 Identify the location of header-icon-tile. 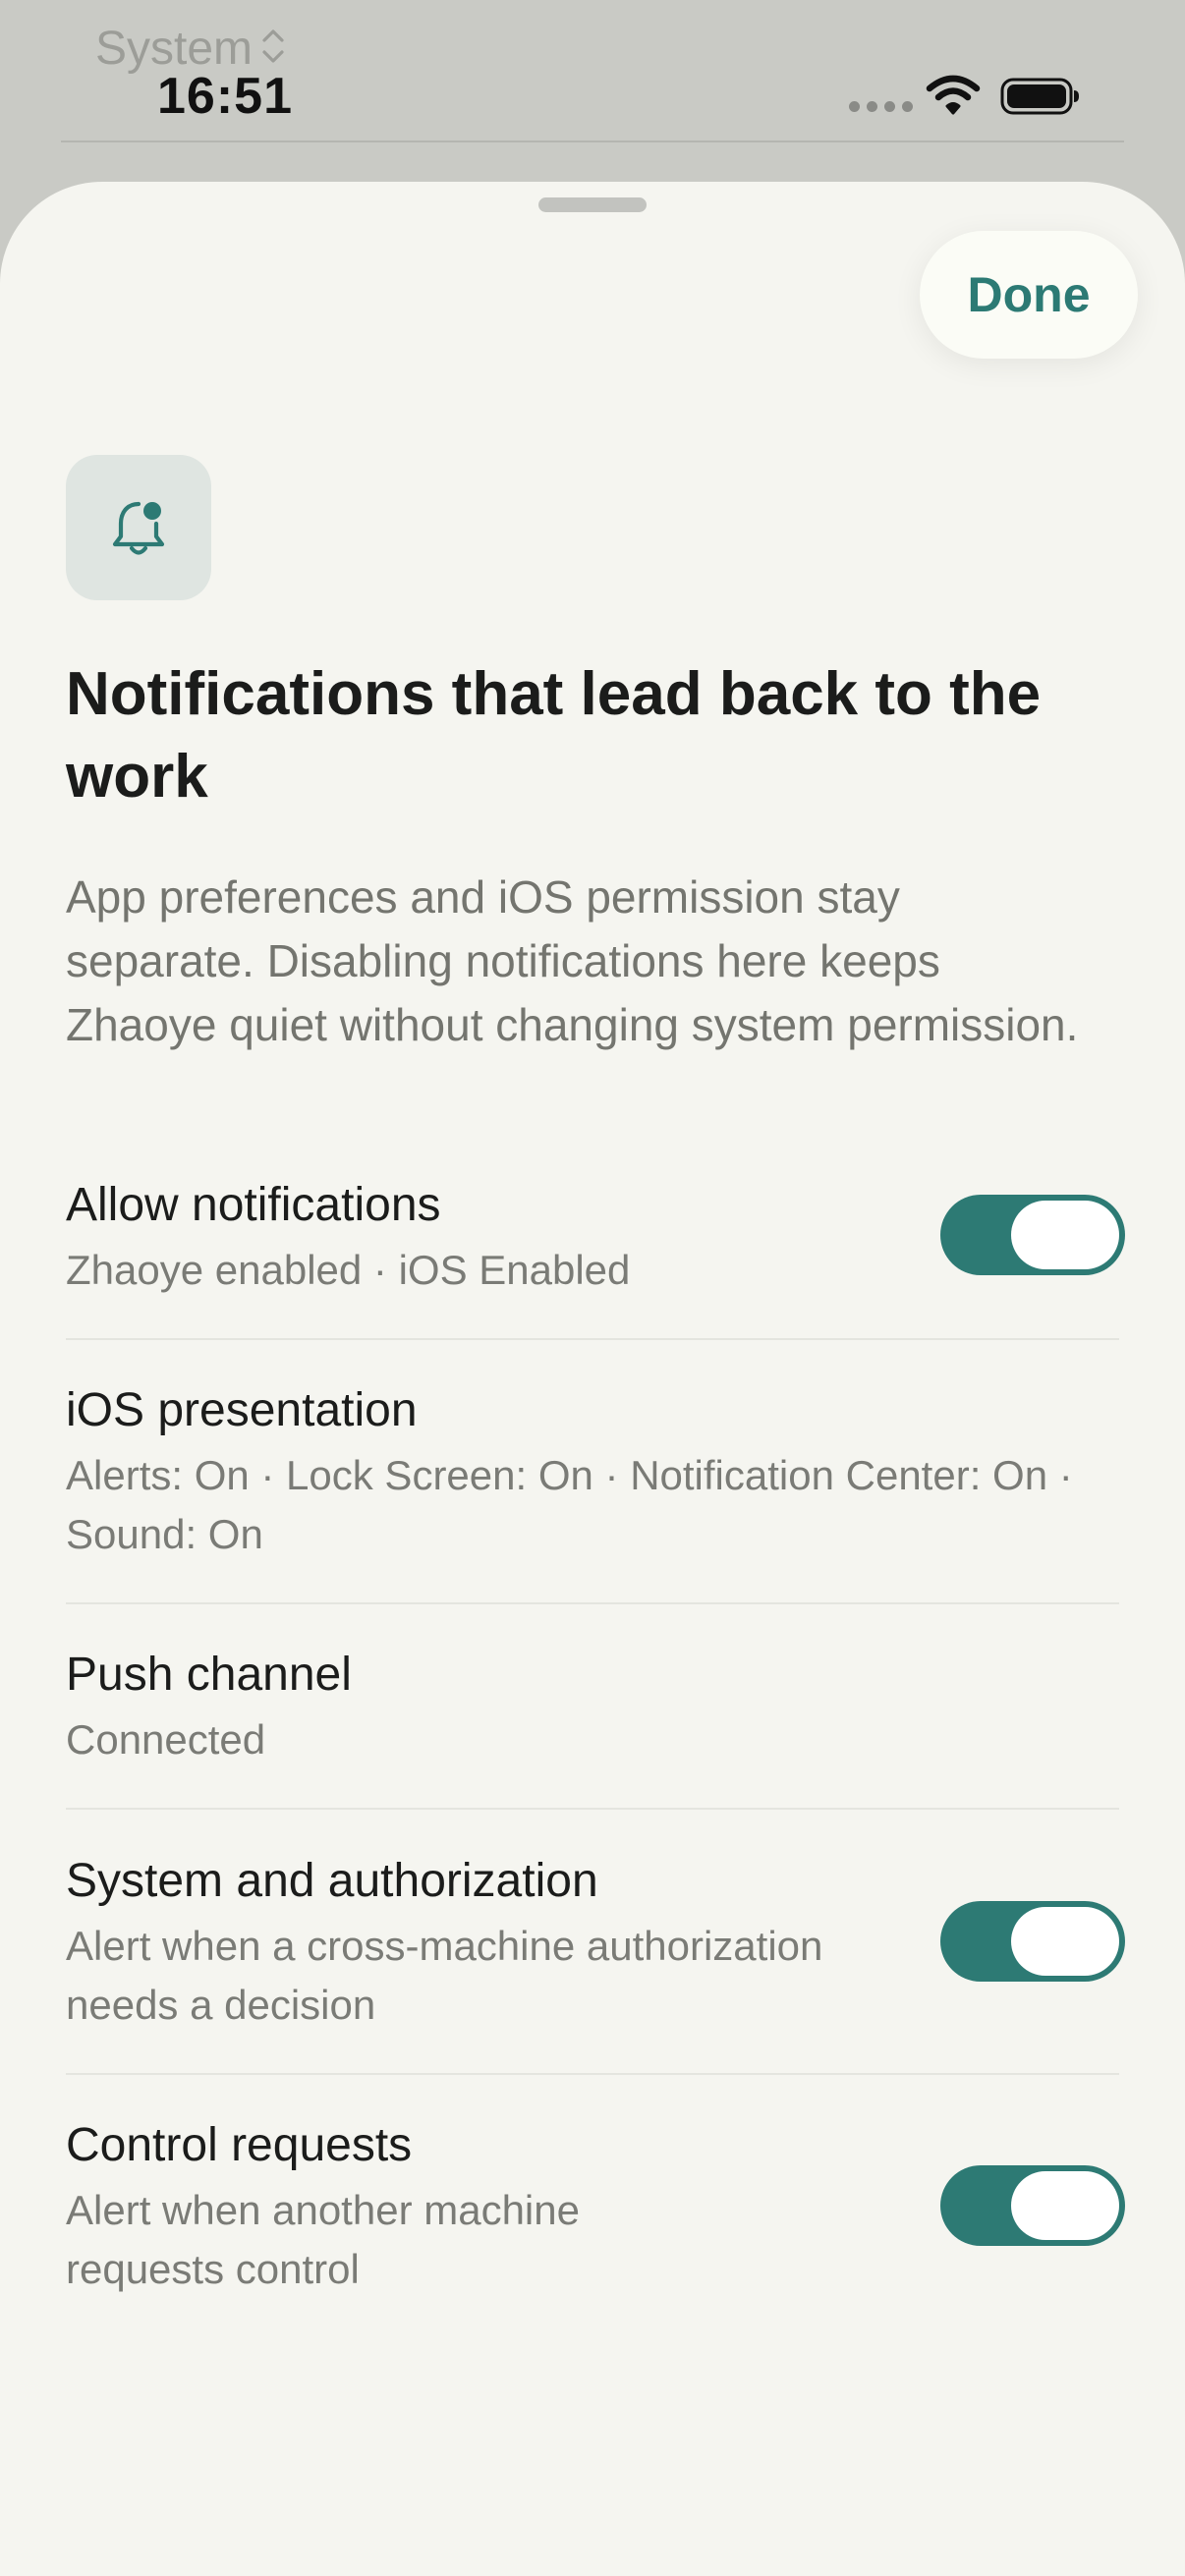
(138, 527).